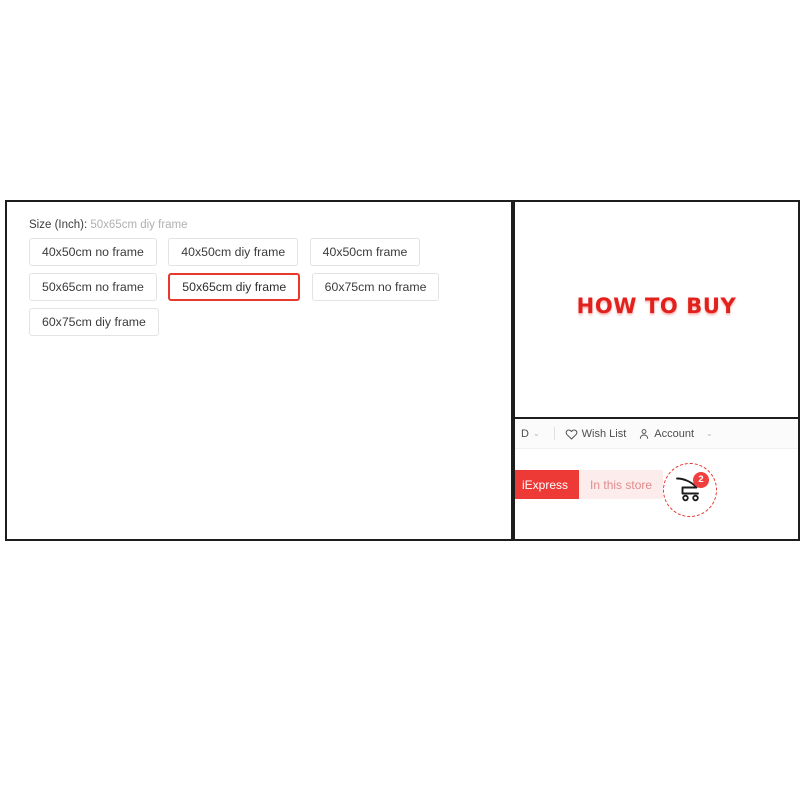 The width and height of the screenshot is (800, 800). What do you see at coordinates (547, 484) in the screenshot?
I see `scope-tab-site: iExpress` at bounding box center [547, 484].